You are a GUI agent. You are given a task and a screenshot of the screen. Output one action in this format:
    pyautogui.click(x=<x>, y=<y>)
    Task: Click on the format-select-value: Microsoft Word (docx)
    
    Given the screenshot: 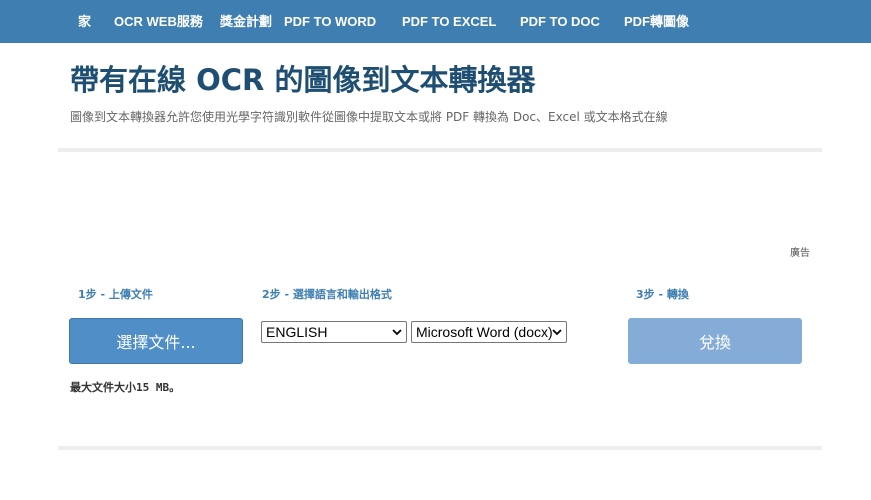 What is the action you would take?
    pyautogui.click(x=484, y=332)
    